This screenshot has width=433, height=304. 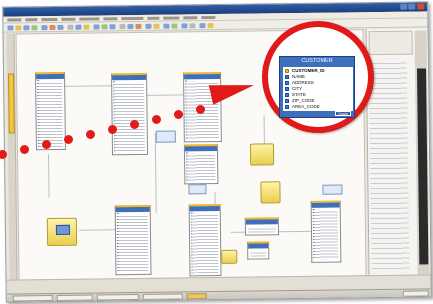 I want to click on laptop-entity-icon, so click(x=62, y=232).